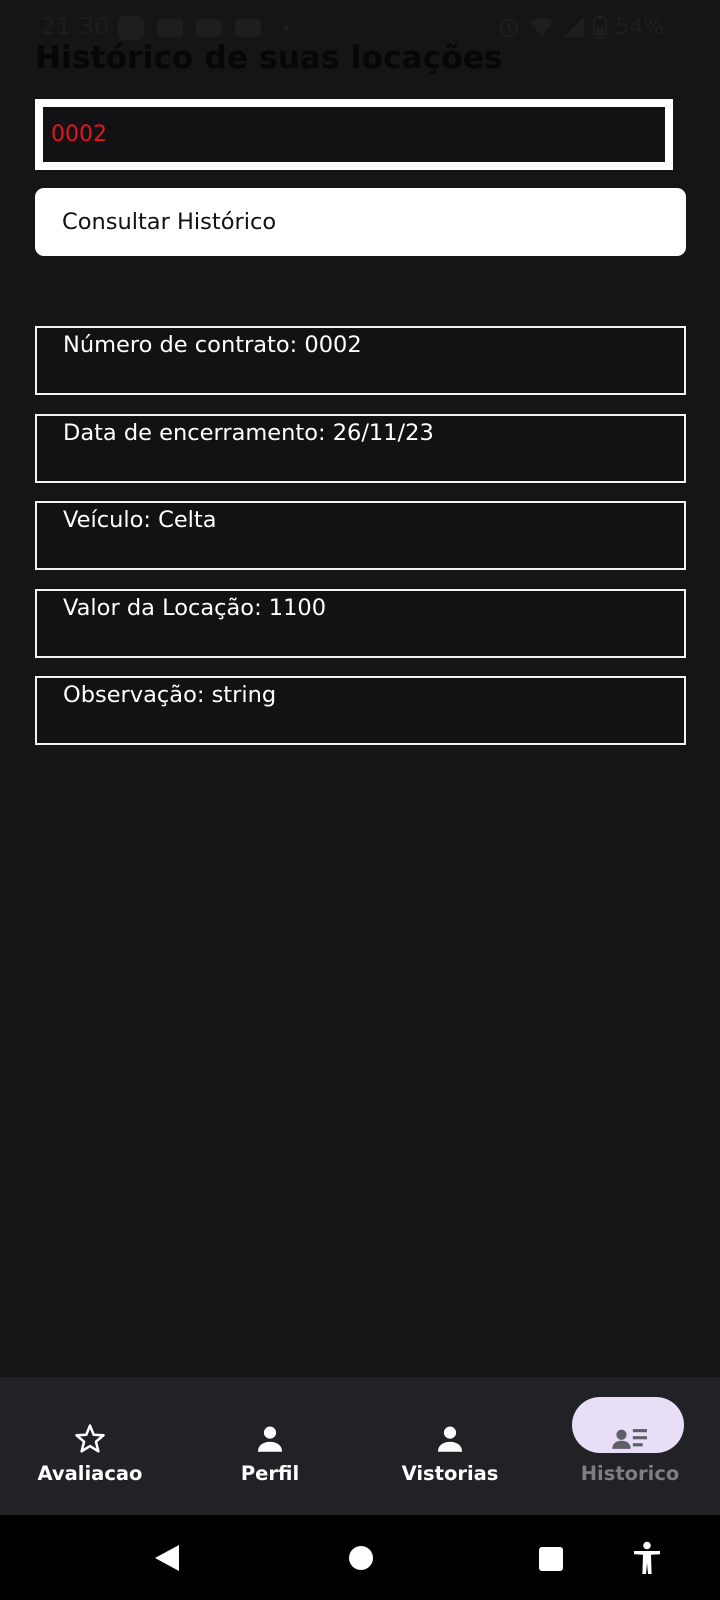 The height and width of the screenshot is (1600, 720). What do you see at coordinates (639, 27) in the screenshot?
I see `battery-percentage: 54%` at bounding box center [639, 27].